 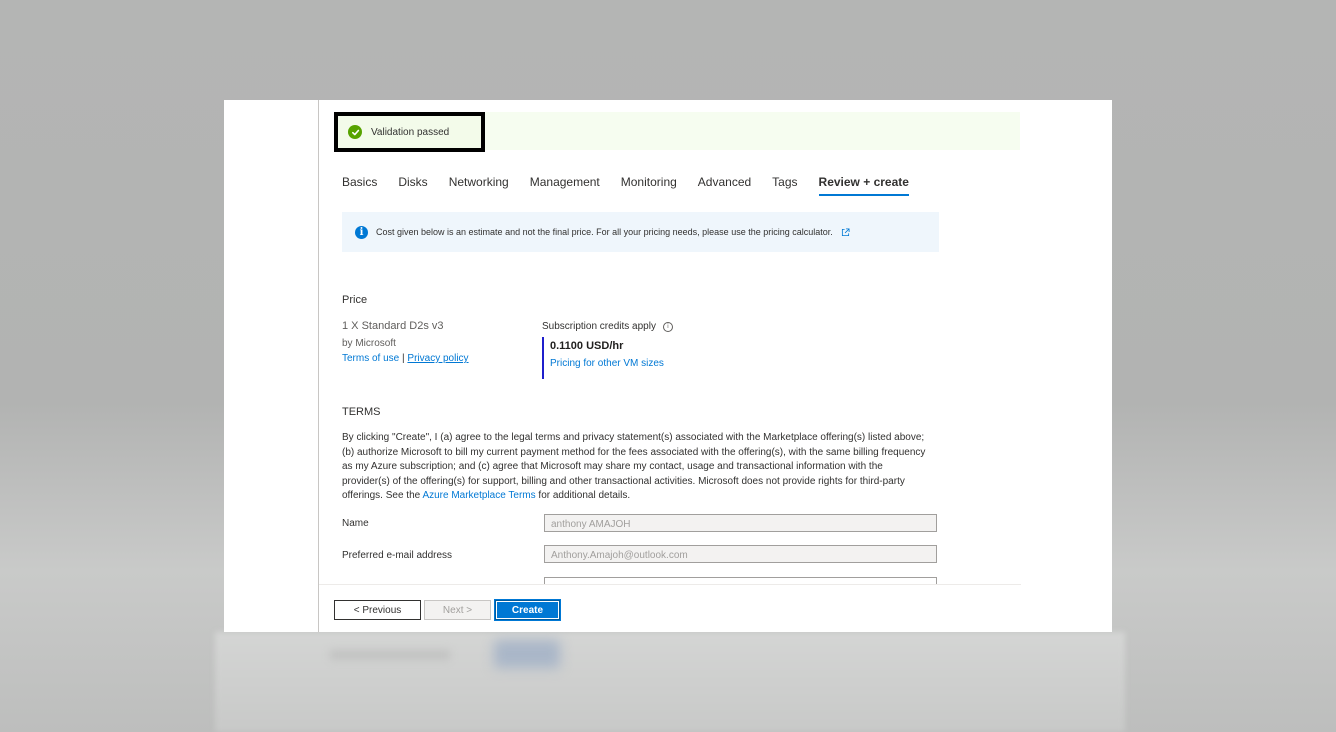 What do you see at coordinates (457, 610) in the screenshot?
I see `next-button: Next >` at bounding box center [457, 610].